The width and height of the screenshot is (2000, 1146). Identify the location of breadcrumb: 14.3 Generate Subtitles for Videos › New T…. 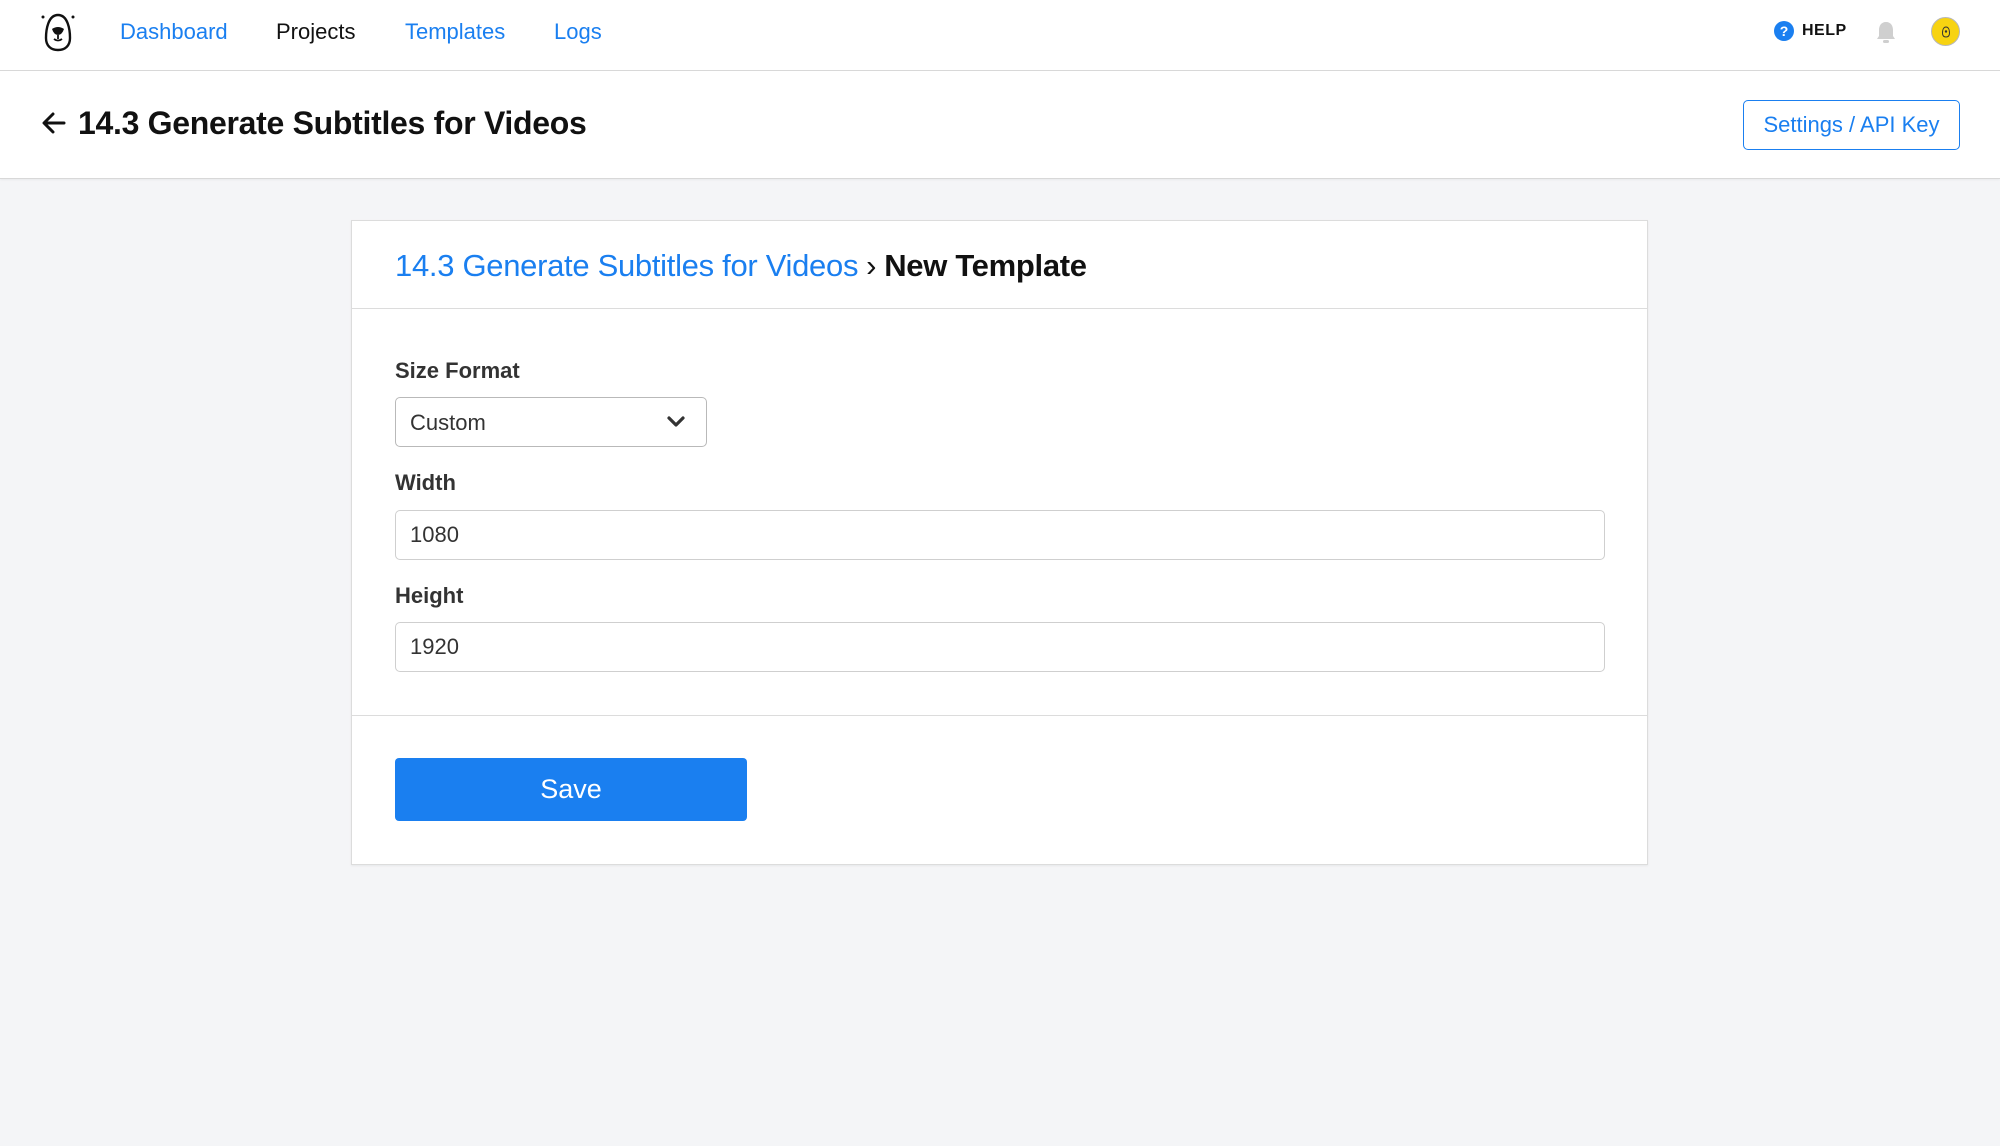
(741, 266).